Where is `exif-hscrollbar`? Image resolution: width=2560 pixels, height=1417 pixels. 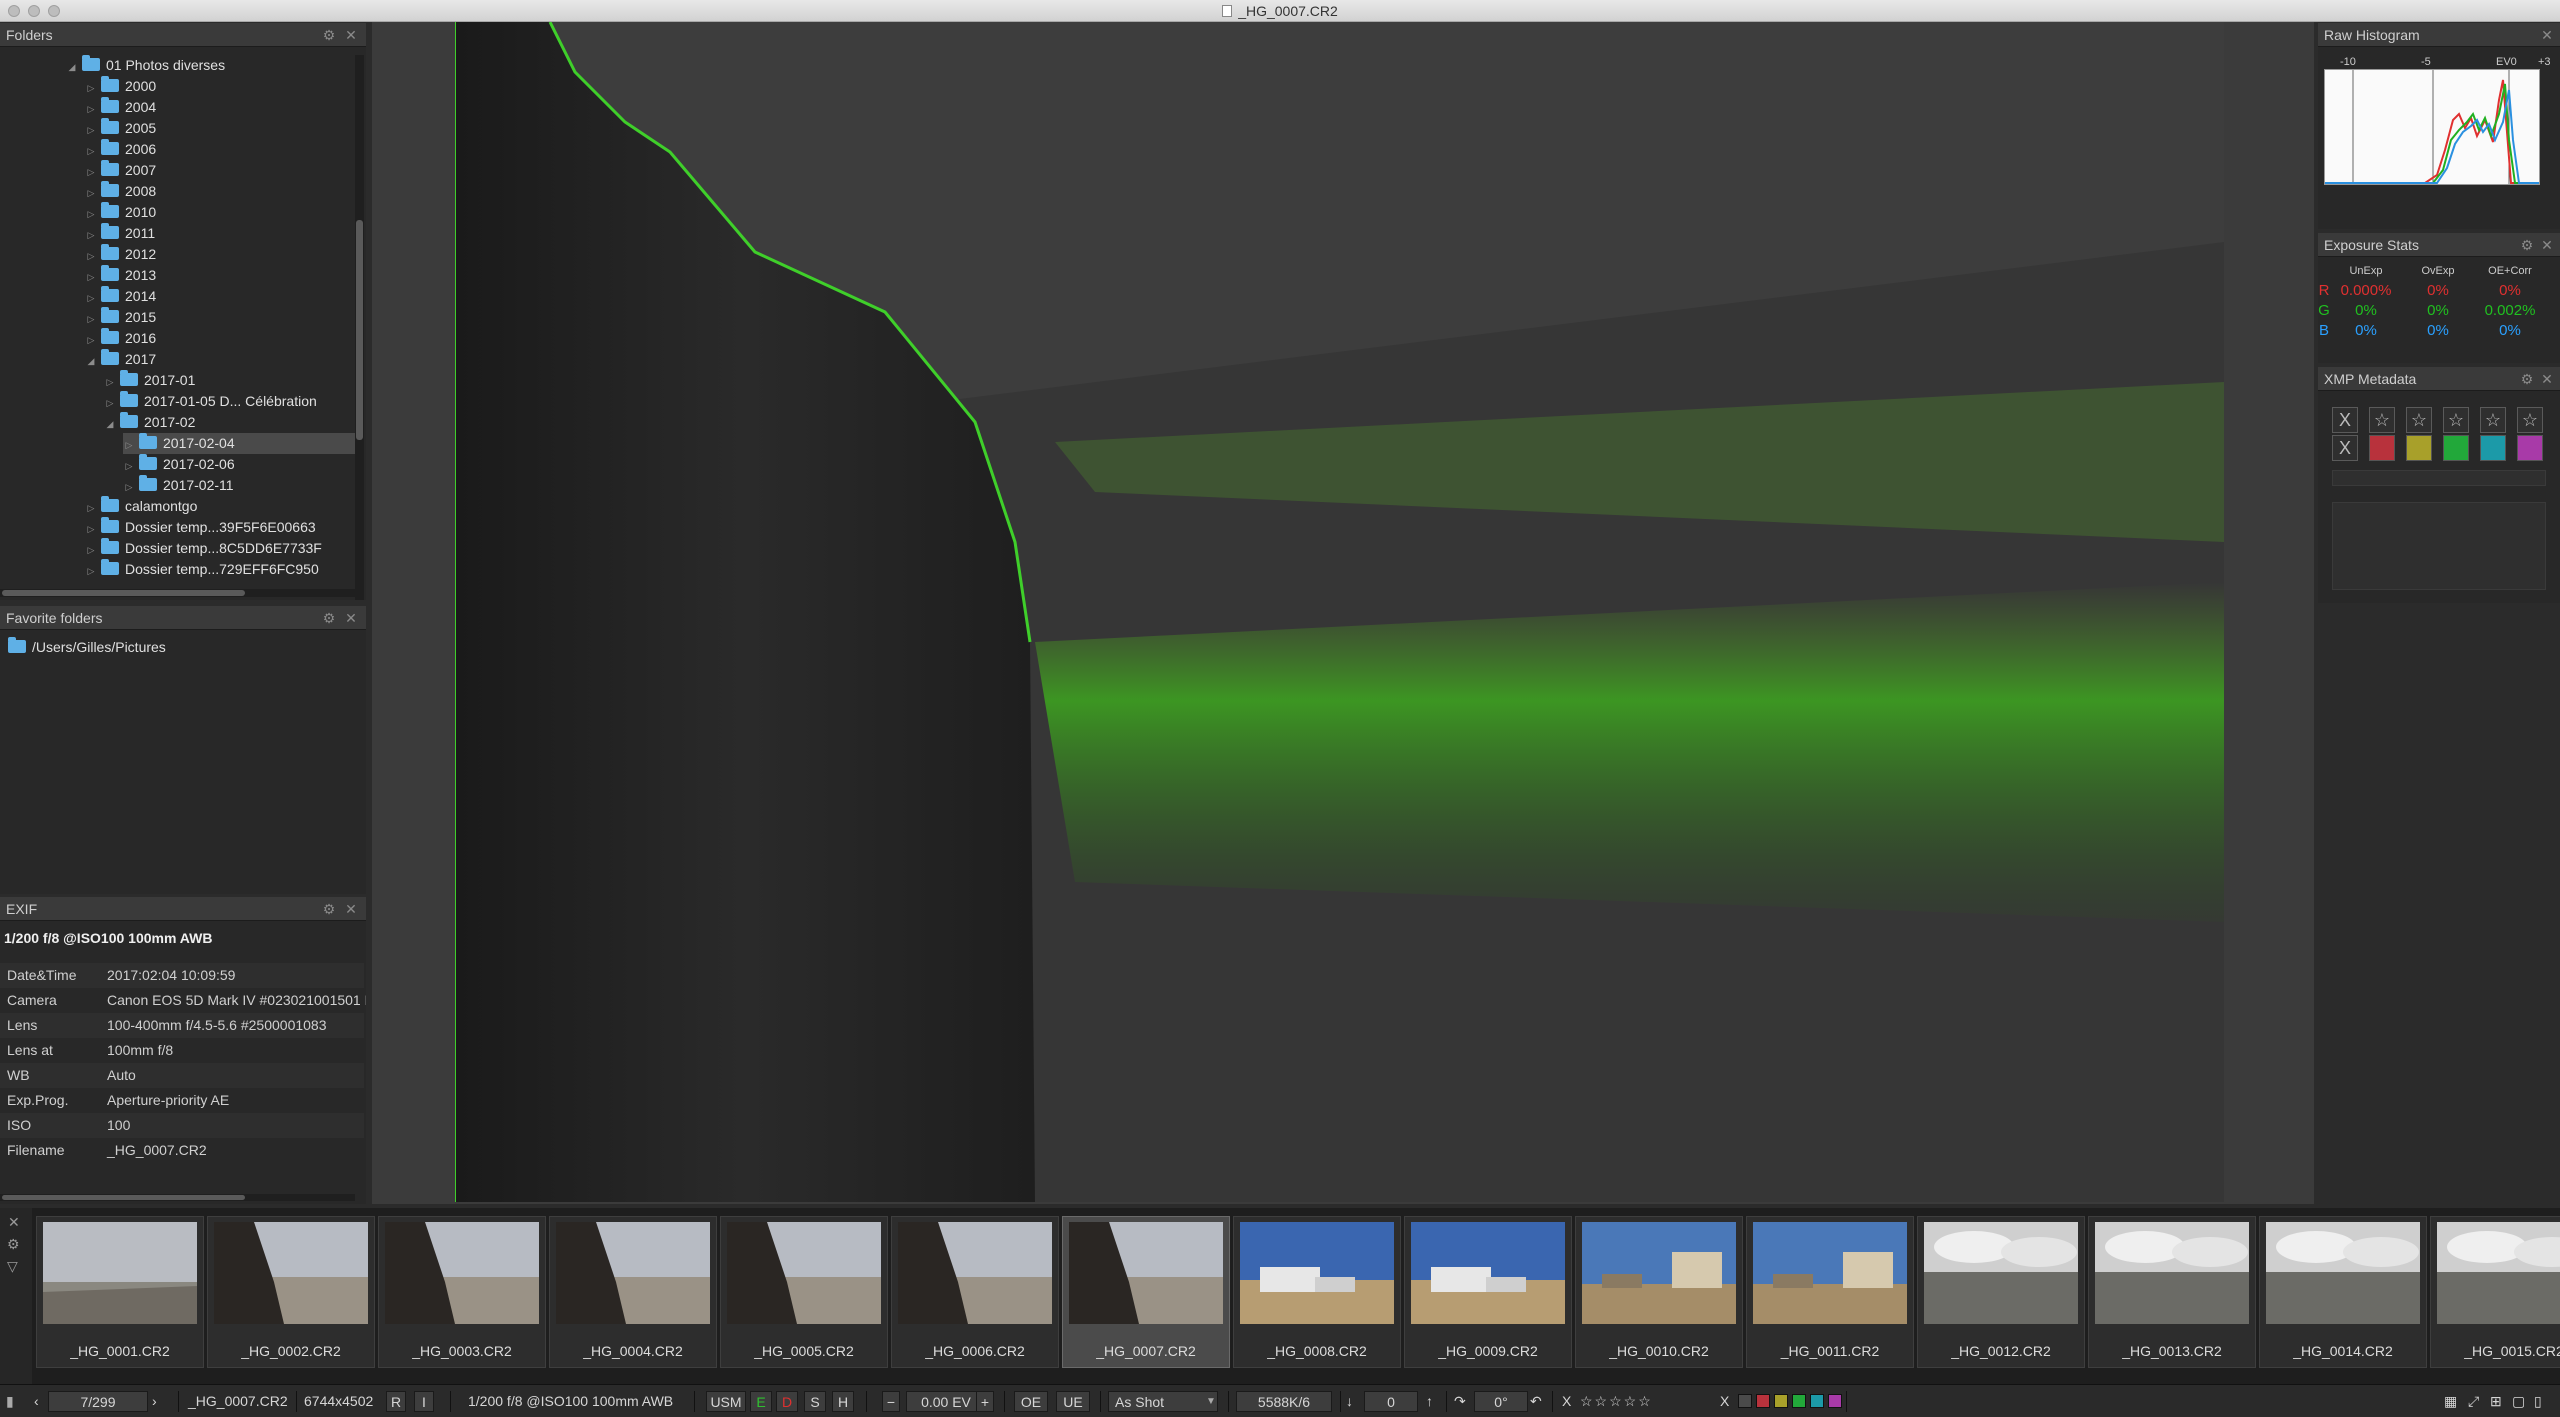
exif-hscrollbar is located at coordinates (177, 1197).